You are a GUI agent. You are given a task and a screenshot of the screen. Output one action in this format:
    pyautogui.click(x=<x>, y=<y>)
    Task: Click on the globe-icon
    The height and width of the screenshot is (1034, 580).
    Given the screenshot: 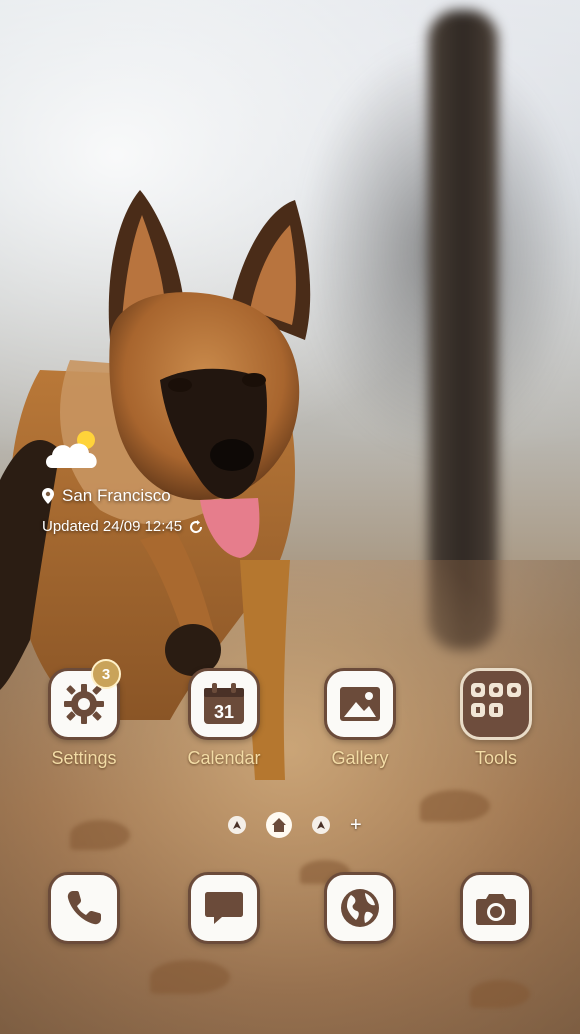 What is the action you would take?
    pyautogui.click(x=360, y=908)
    